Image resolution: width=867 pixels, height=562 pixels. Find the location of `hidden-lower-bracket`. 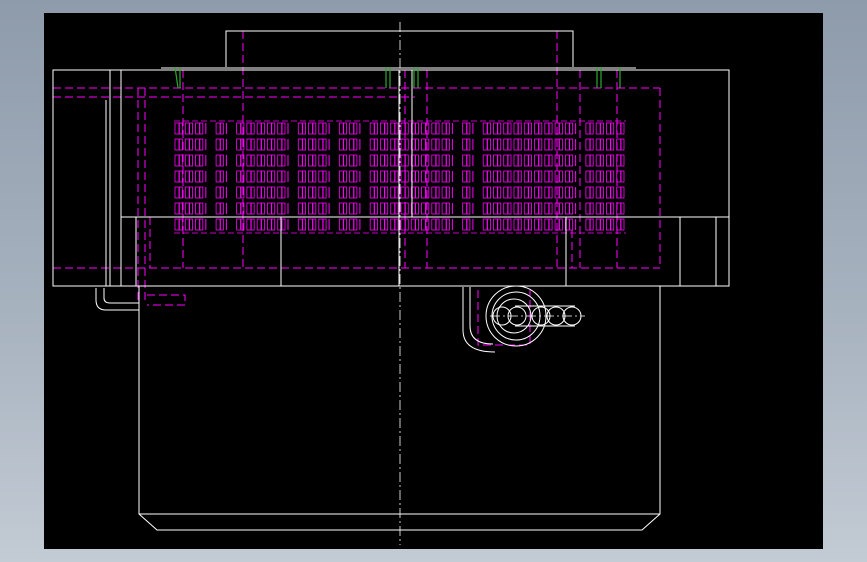

hidden-lower-bracket is located at coordinates (166, 300).